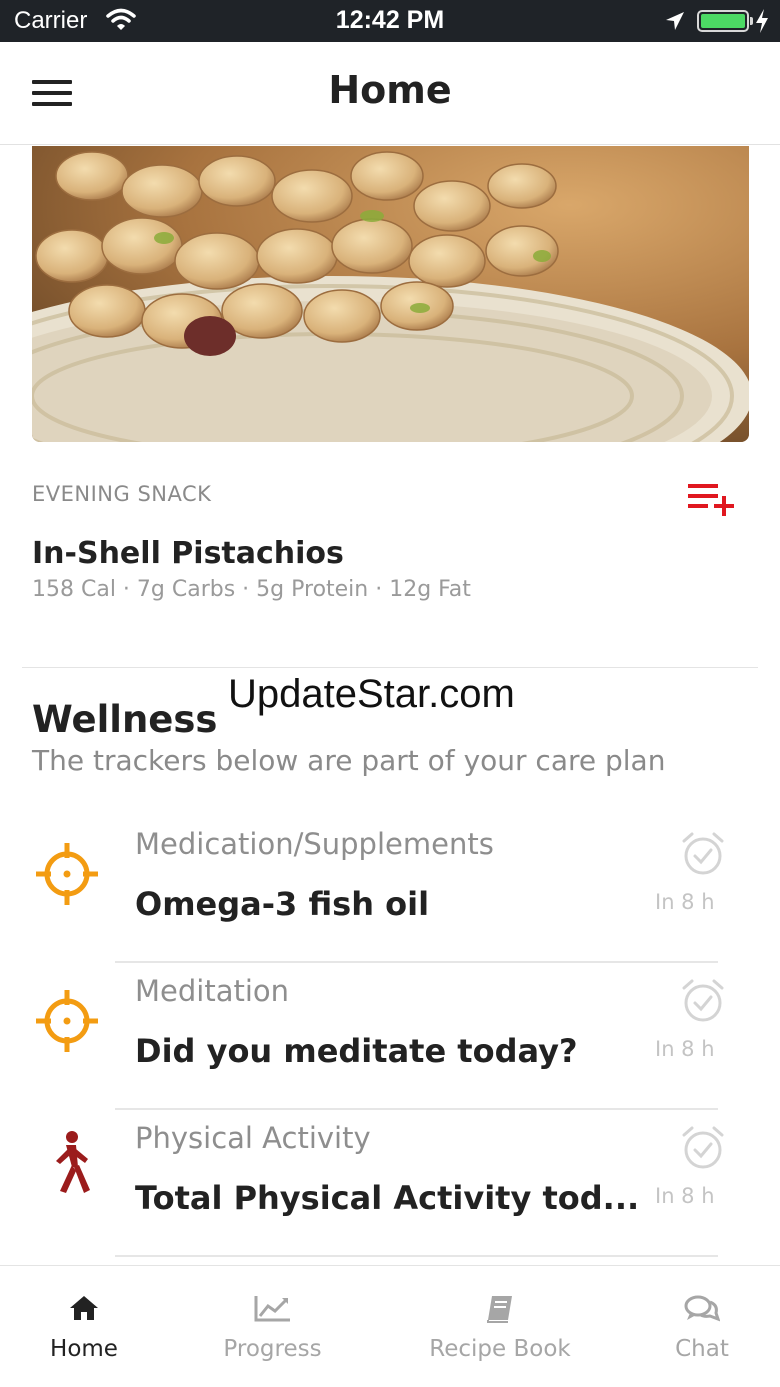 This screenshot has height=1387, width=780. Describe the element at coordinates (702, 1349) in the screenshot. I see `tab-label: Chat` at that location.